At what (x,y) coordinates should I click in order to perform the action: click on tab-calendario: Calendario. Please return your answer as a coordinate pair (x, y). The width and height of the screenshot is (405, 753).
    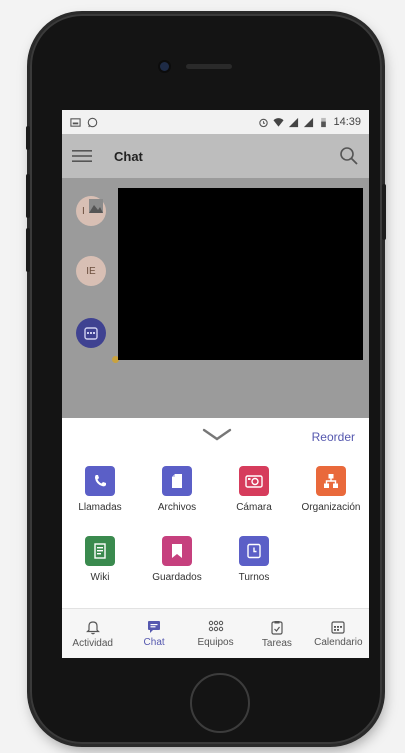
    Looking at the image, I should click on (338, 633).